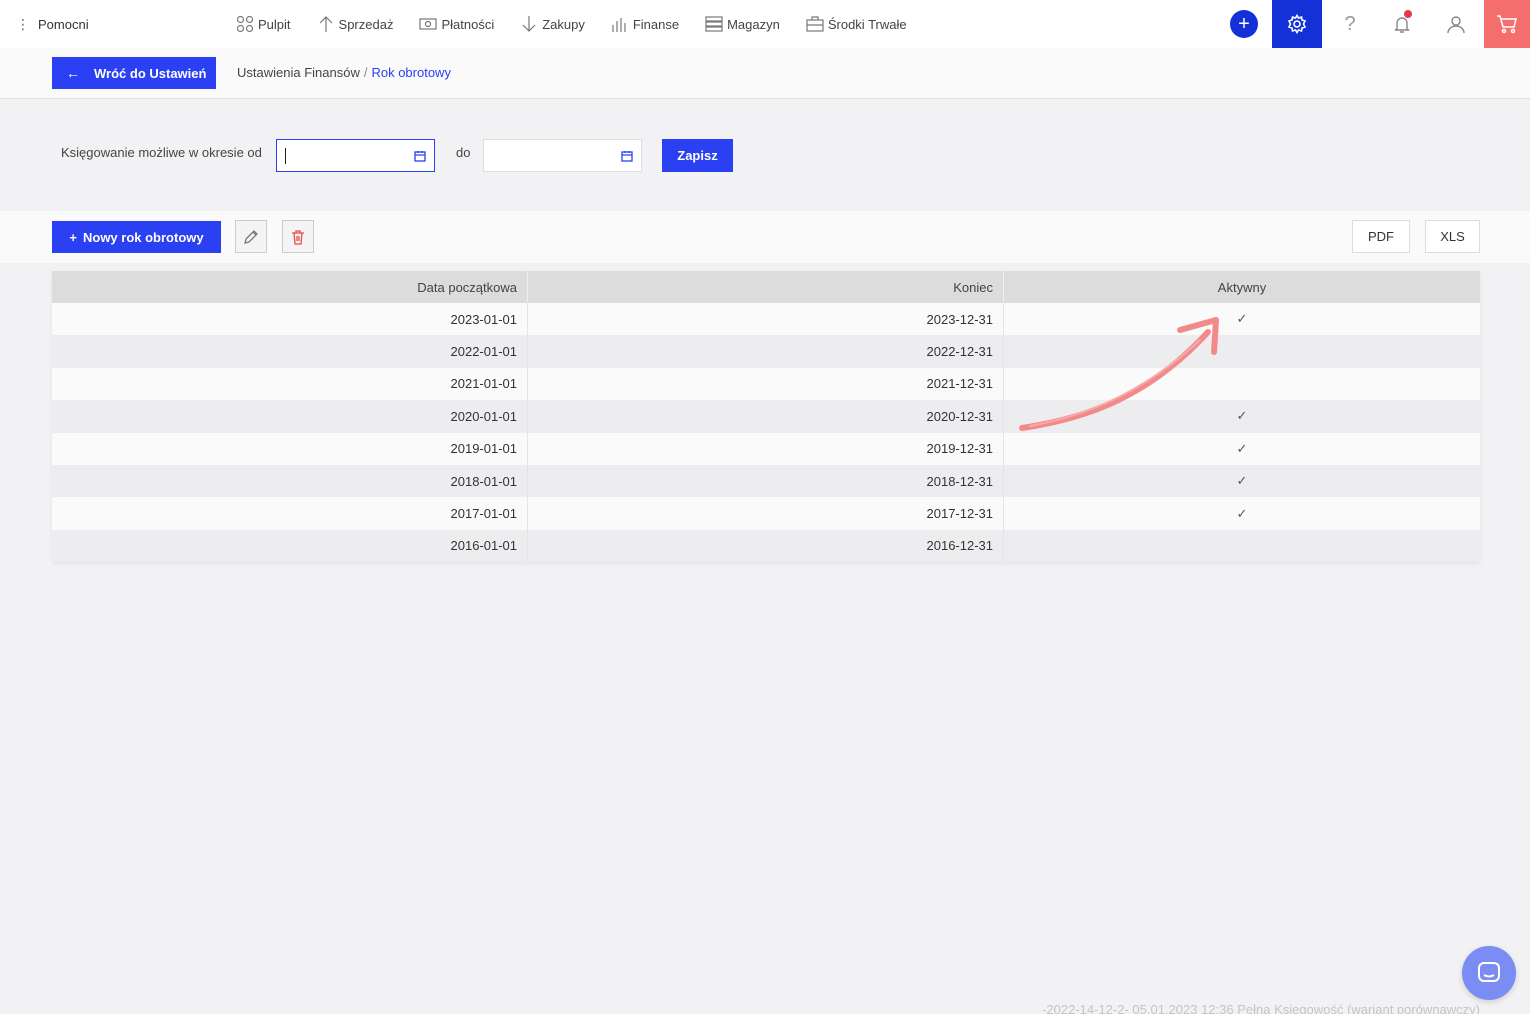 The height and width of the screenshot is (1014, 1530). What do you see at coordinates (290, 351) in the screenshot?
I see `cell-start-date: 2022-01-01` at bounding box center [290, 351].